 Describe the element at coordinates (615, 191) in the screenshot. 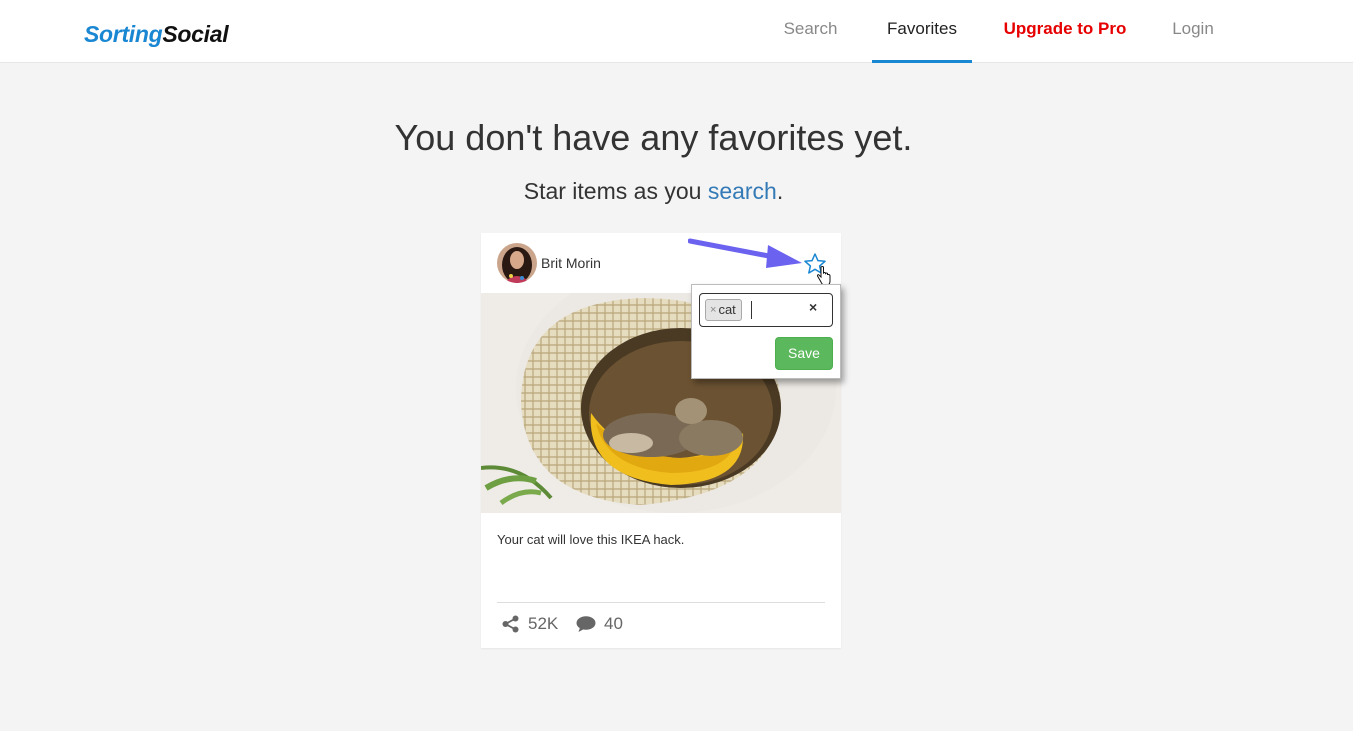

I see `subline-prefix: Star items as you` at that location.